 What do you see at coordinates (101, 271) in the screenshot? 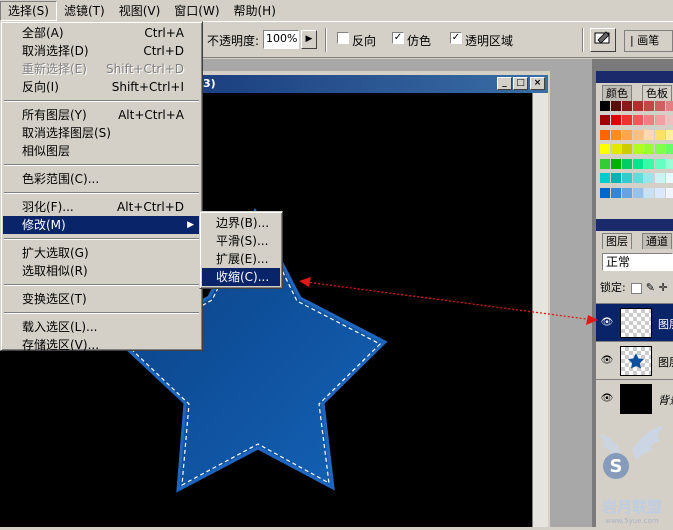
I see `menu-item-similar: 选取相似(R)` at bounding box center [101, 271].